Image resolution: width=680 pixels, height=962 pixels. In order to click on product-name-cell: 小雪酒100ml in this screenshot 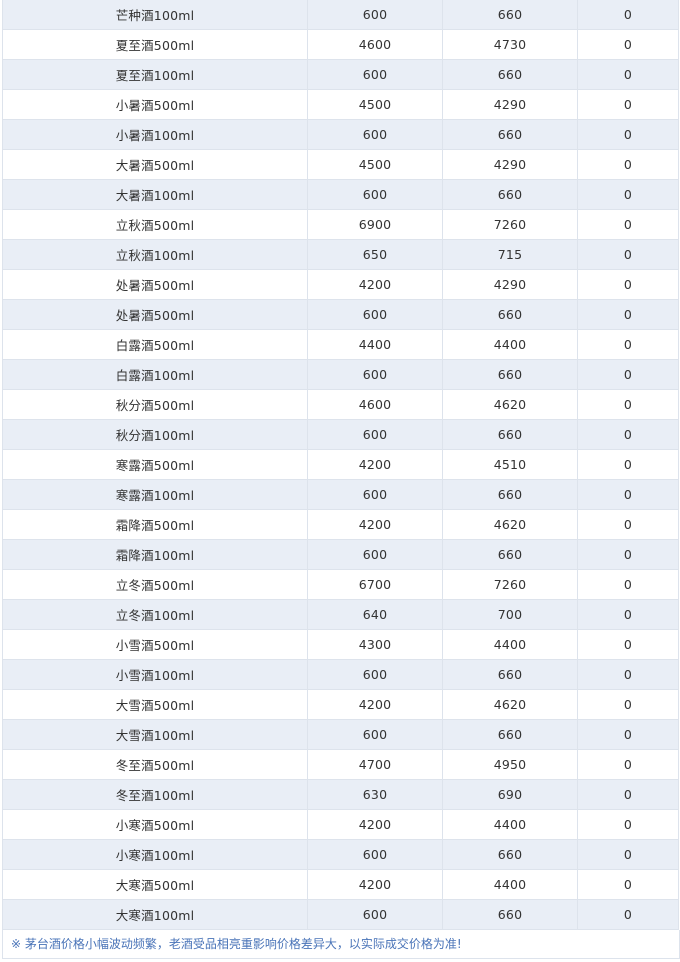, I will do `click(155, 674)`.